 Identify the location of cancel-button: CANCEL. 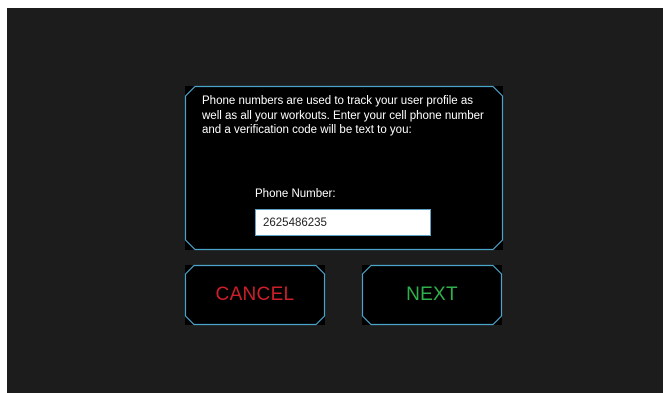
(255, 295).